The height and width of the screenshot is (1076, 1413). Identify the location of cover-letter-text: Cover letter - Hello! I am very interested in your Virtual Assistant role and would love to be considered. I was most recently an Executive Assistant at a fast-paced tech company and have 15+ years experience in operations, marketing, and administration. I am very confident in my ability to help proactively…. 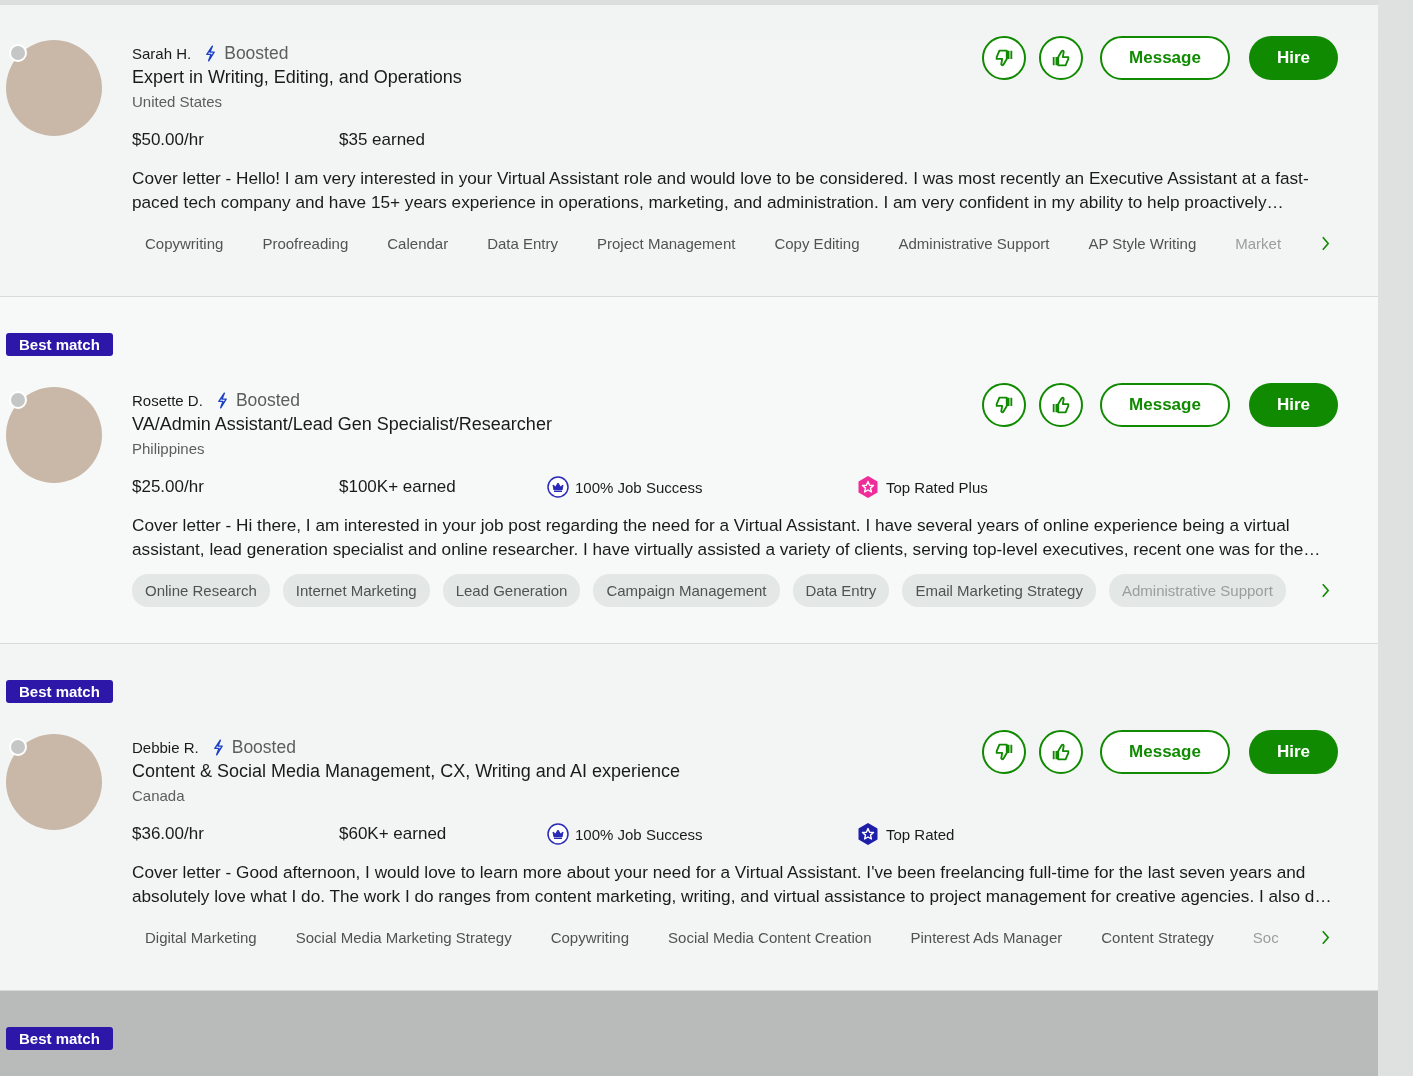
(721, 190).